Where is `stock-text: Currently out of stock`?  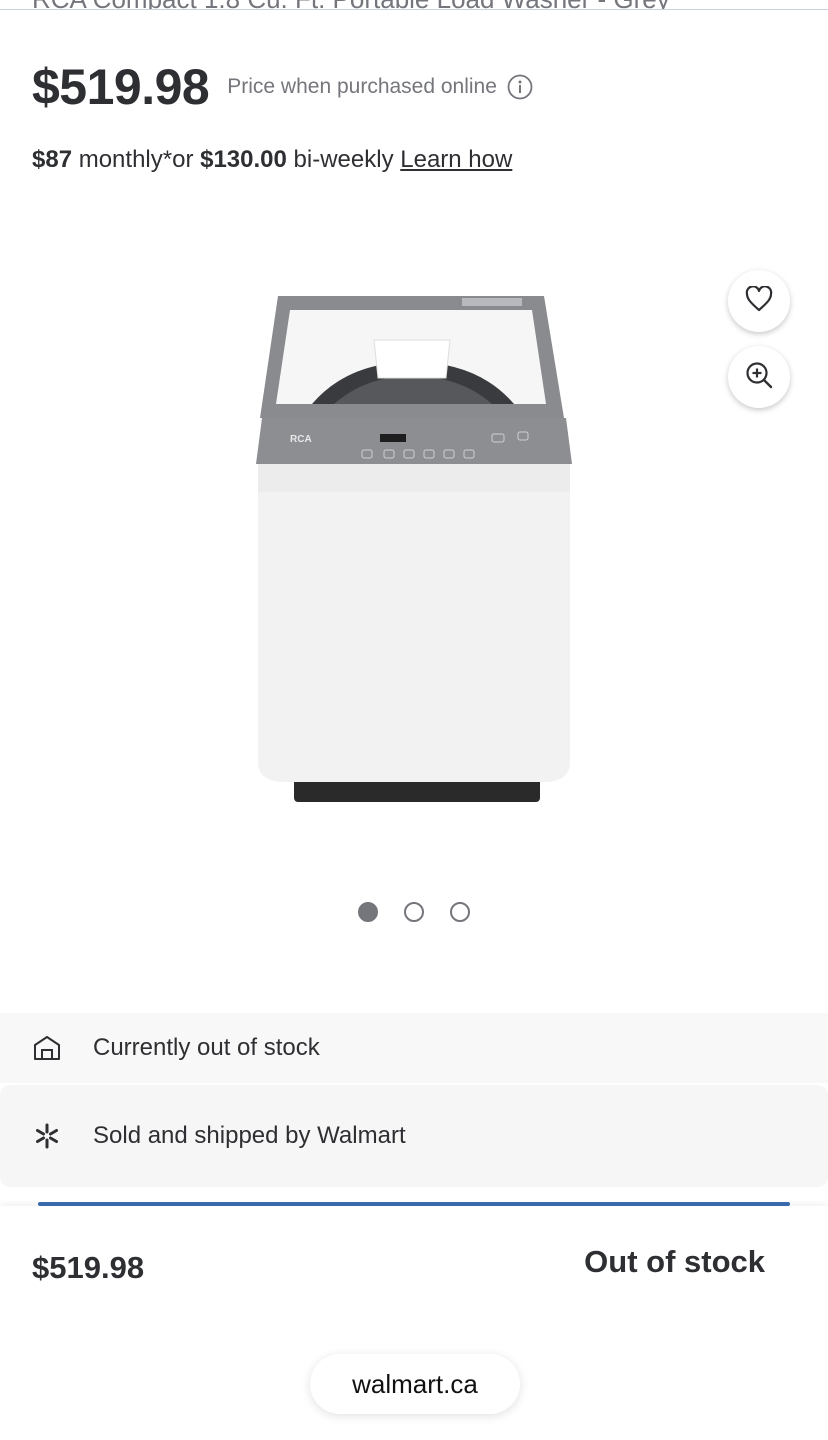
stock-text: Currently out of stock is located at coordinates (206, 1047).